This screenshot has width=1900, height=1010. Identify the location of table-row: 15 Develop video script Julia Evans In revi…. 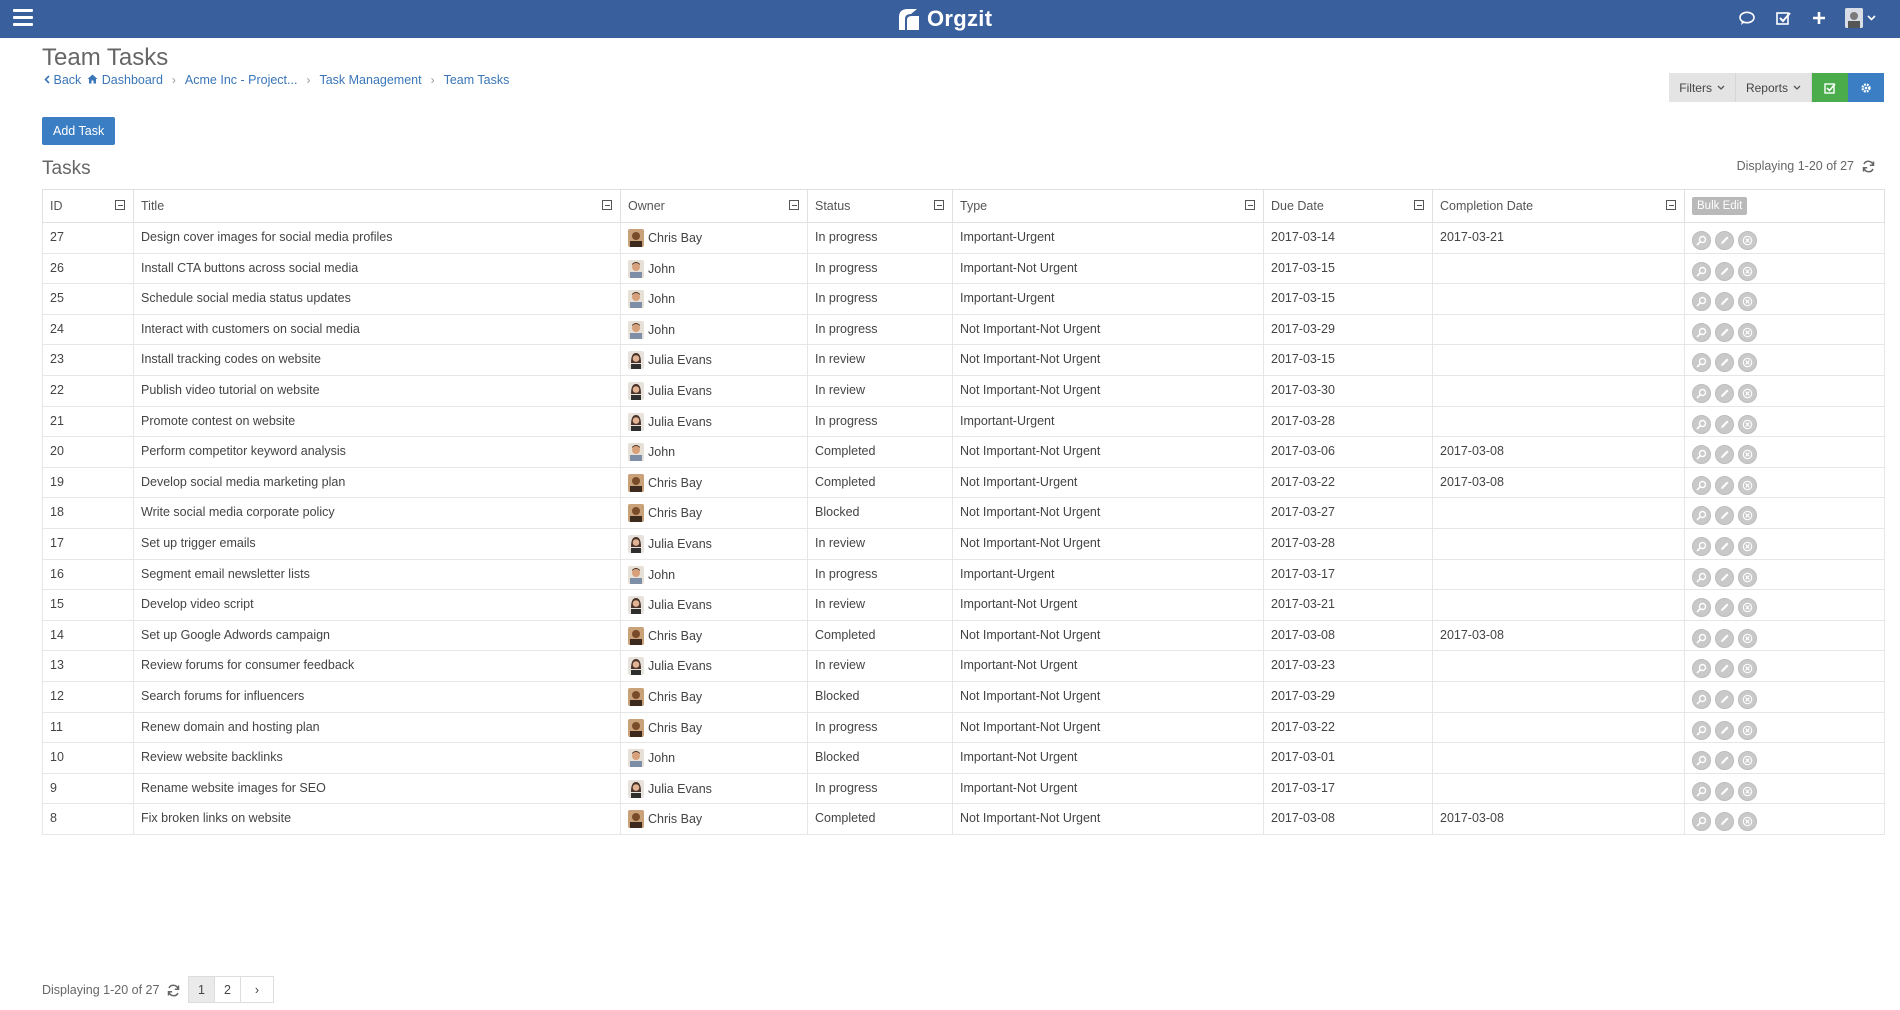
(963, 605).